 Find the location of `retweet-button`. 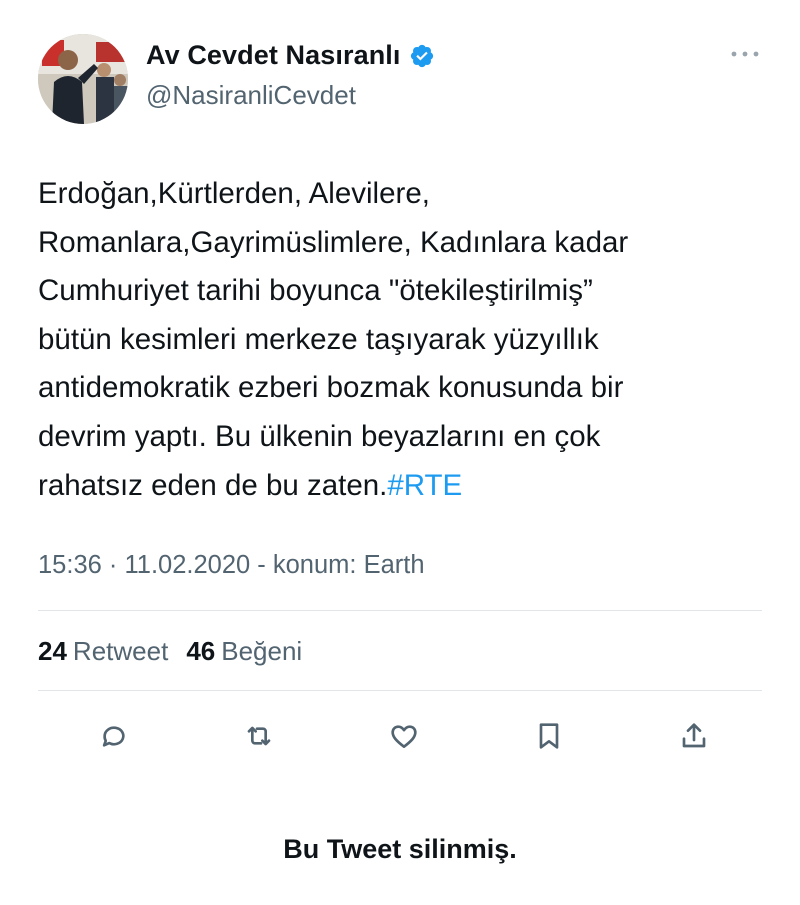

retweet-button is located at coordinates (259, 736).